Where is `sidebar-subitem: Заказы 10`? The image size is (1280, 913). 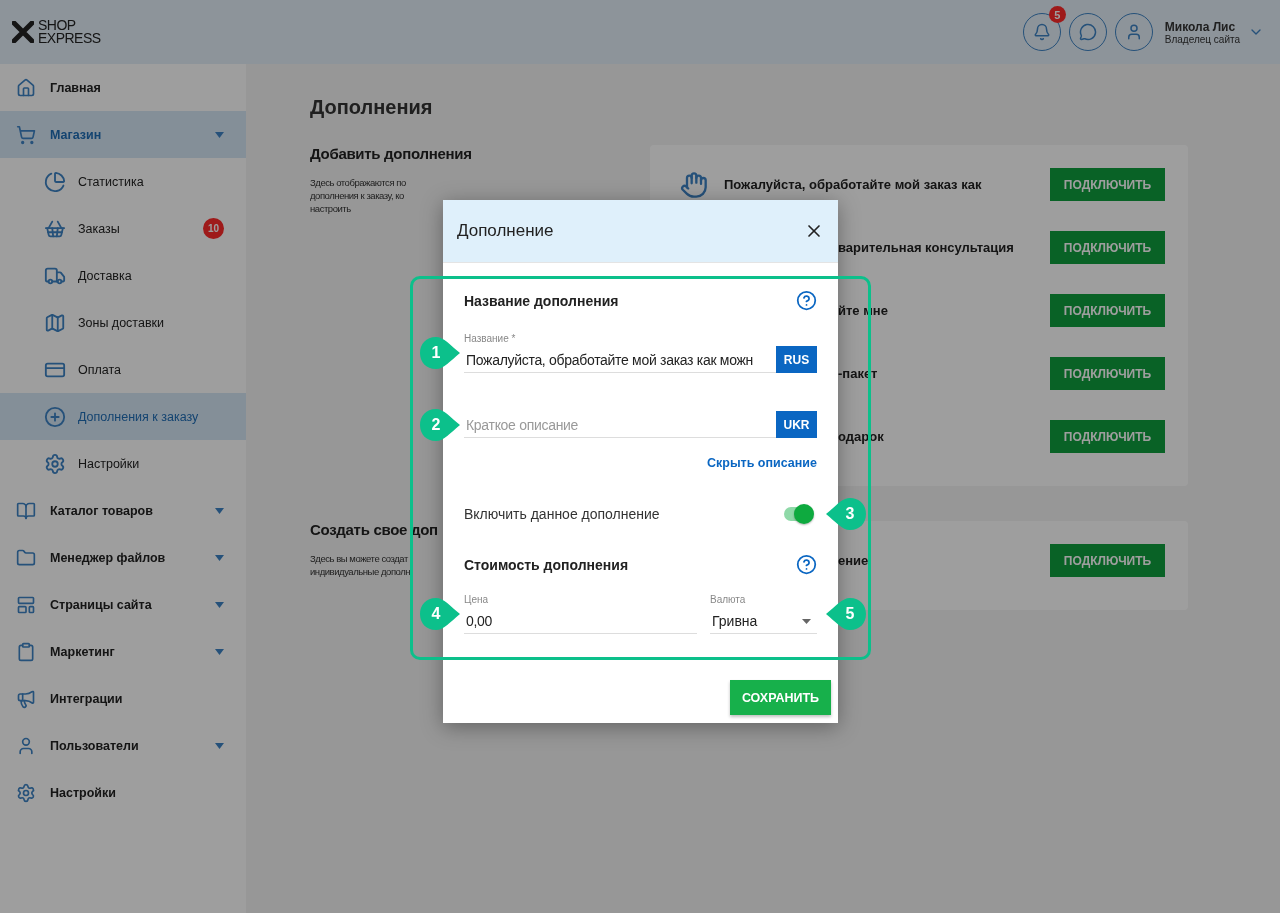
sidebar-subitem: Заказы 10 is located at coordinates (123, 228).